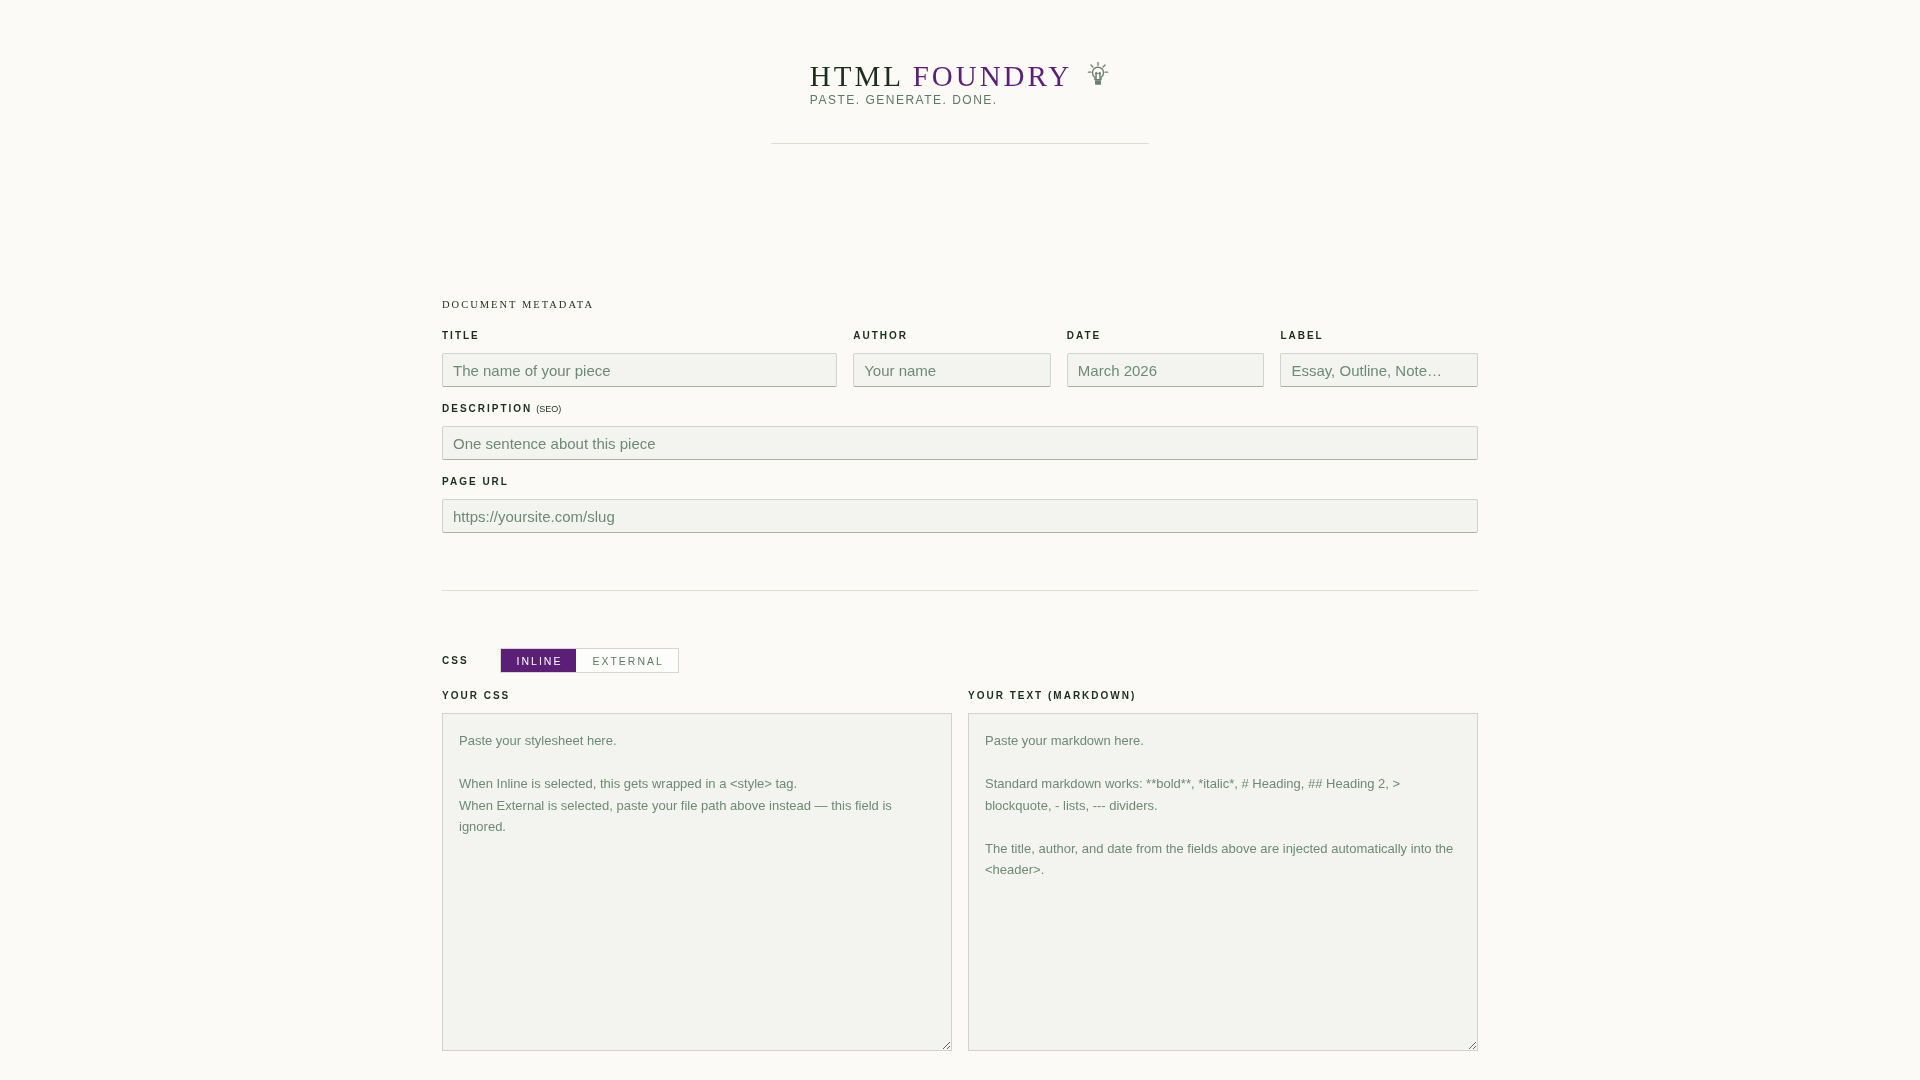  Describe the element at coordinates (538, 661) in the screenshot. I see `toggle-tab: INLINE` at that location.